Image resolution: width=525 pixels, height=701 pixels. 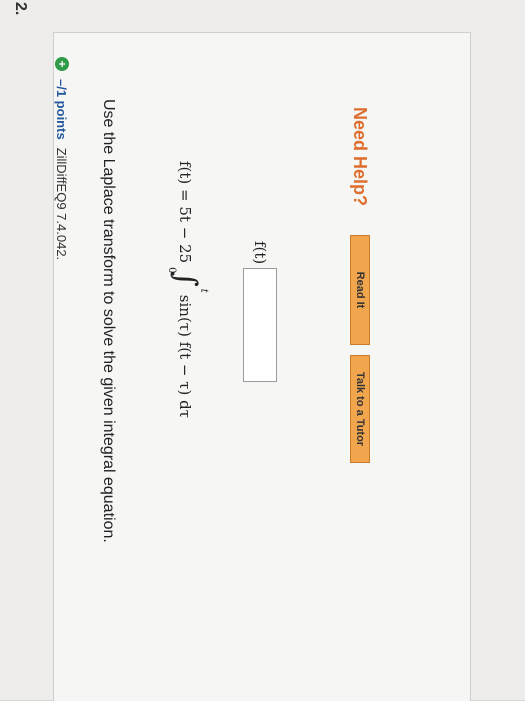 I want to click on help-row: Need Help? Read It Talk to a Tutor, so click(x=360, y=290).